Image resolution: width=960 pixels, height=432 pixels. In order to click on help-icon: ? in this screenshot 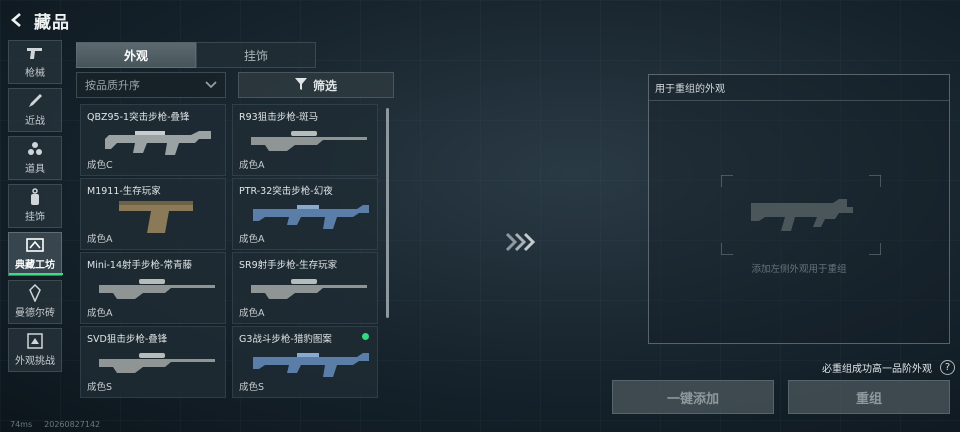, I will do `click(947, 367)`.